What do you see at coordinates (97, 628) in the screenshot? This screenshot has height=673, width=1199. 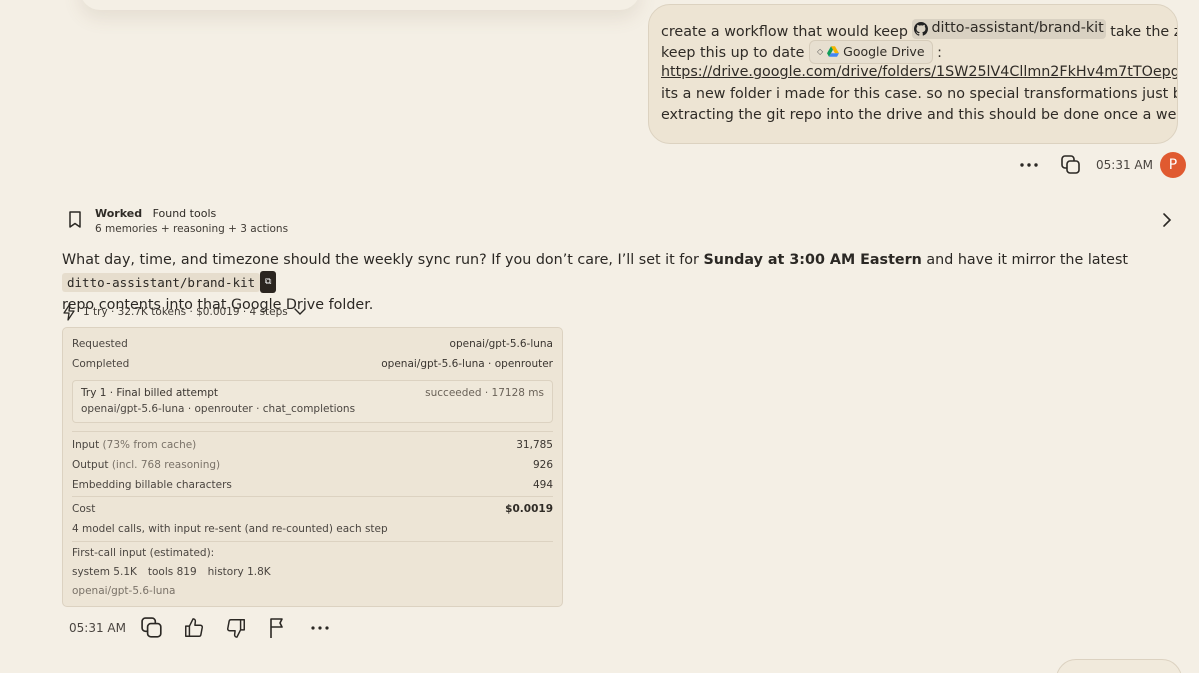 I see `assistant-timestamp: 05:31 AM` at bounding box center [97, 628].